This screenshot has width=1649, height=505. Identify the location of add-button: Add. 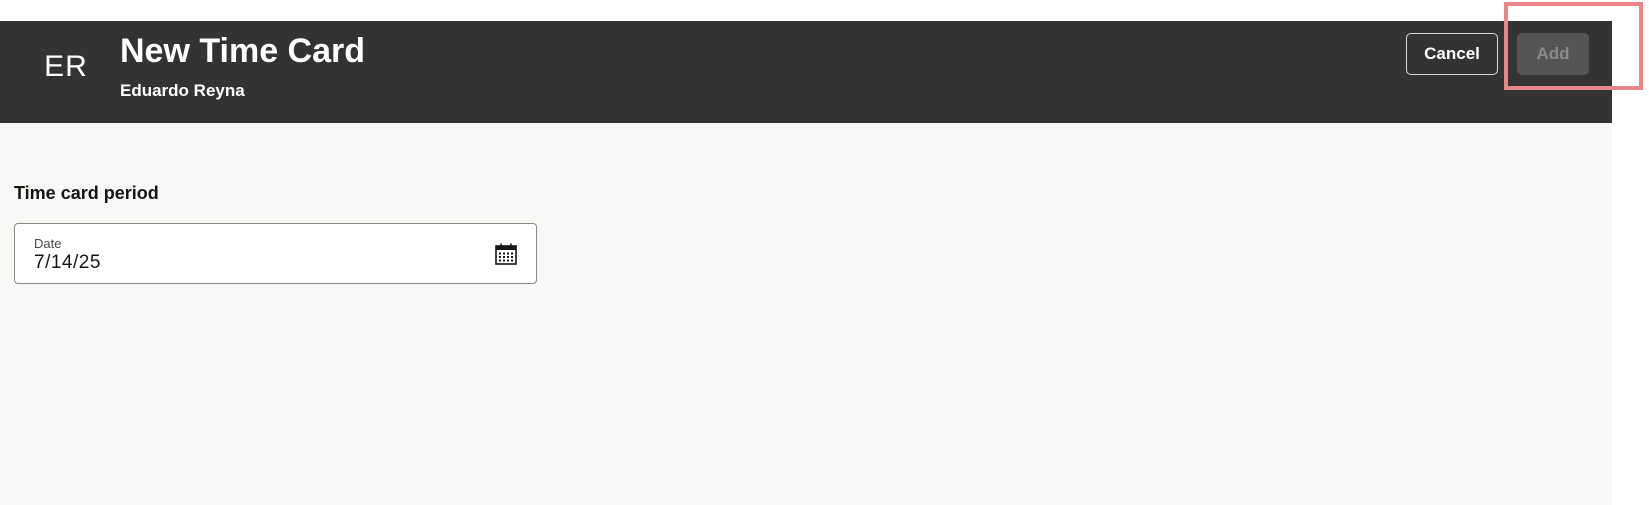
(1553, 54).